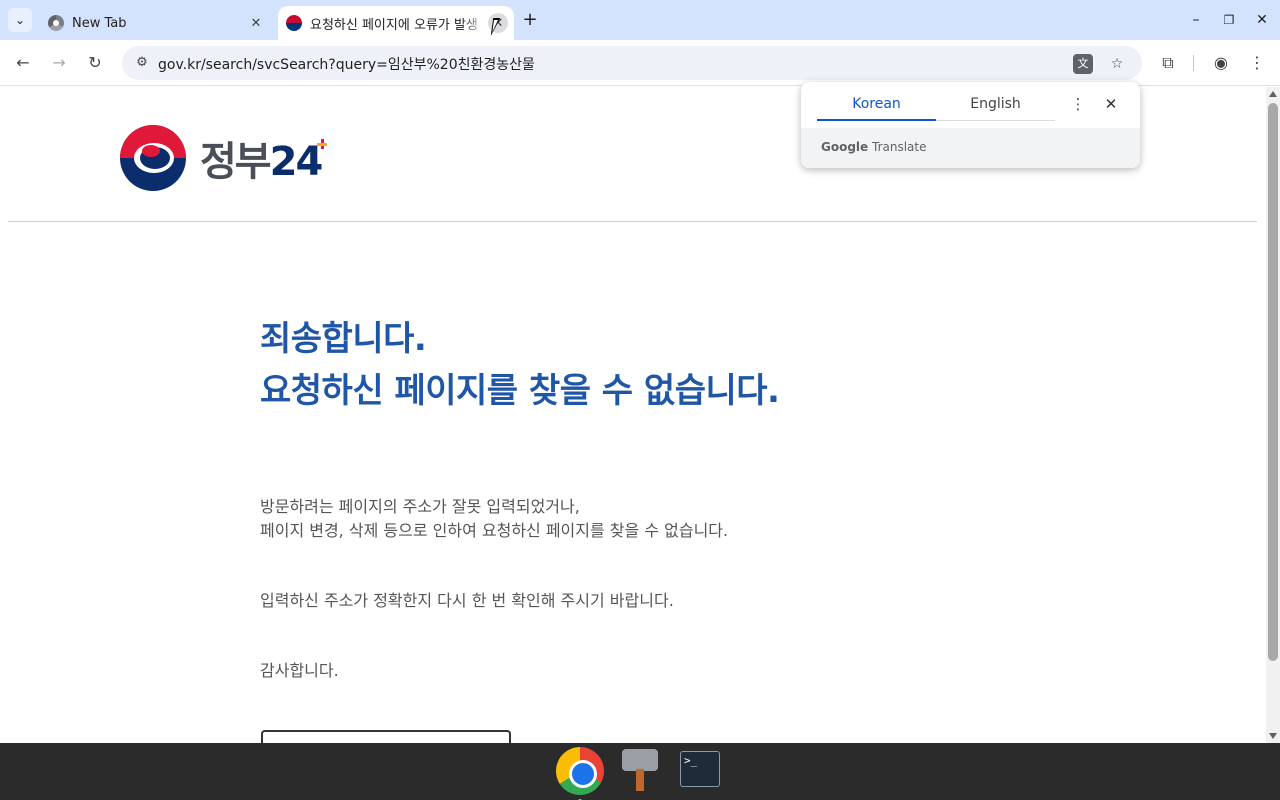  I want to click on tab-gov24-error: 요청하신 페이지에 오류가 발생 ✕, so click(396, 23).